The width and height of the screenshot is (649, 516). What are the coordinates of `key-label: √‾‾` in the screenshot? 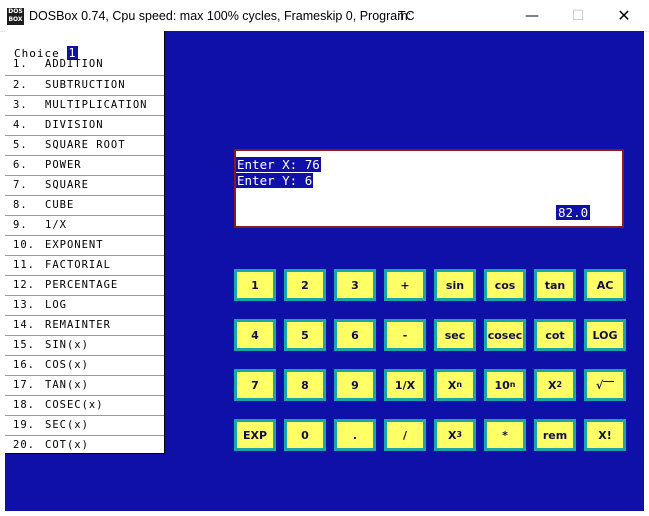 It's located at (605, 385).